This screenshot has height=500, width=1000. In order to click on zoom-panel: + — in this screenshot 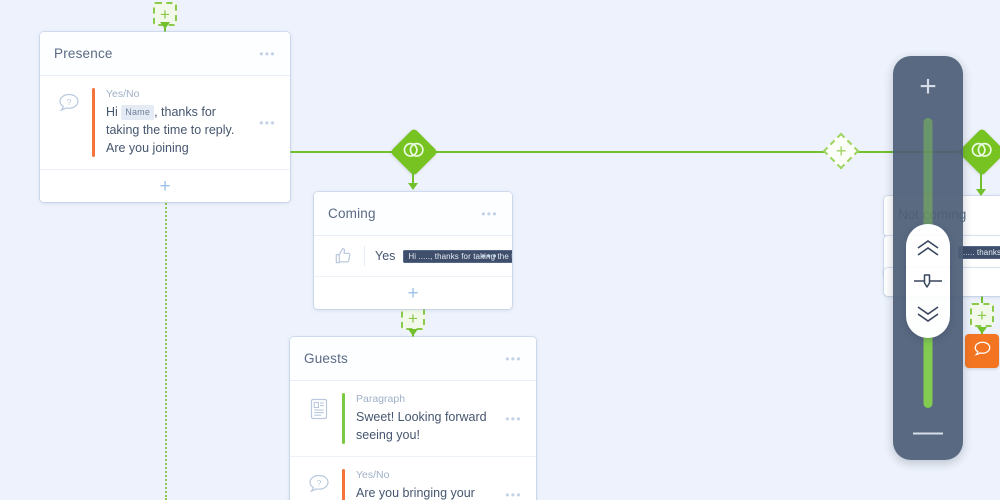, I will do `click(928, 258)`.